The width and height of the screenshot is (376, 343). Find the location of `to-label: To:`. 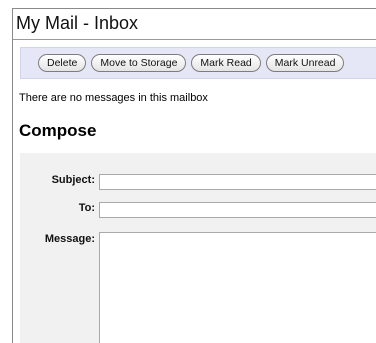

to-label: To: is located at coordinates (86, 208).